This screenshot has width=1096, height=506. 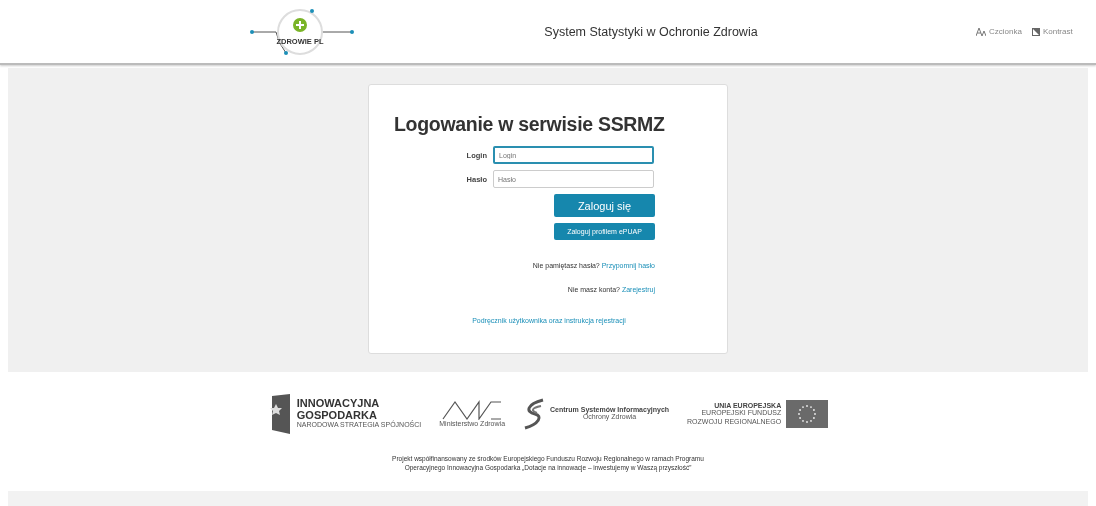 What do you see at coordinates (1052, 31) in the screenshot?
I see `contrast-link: Kontrast` at bounding box center [1052, 31].